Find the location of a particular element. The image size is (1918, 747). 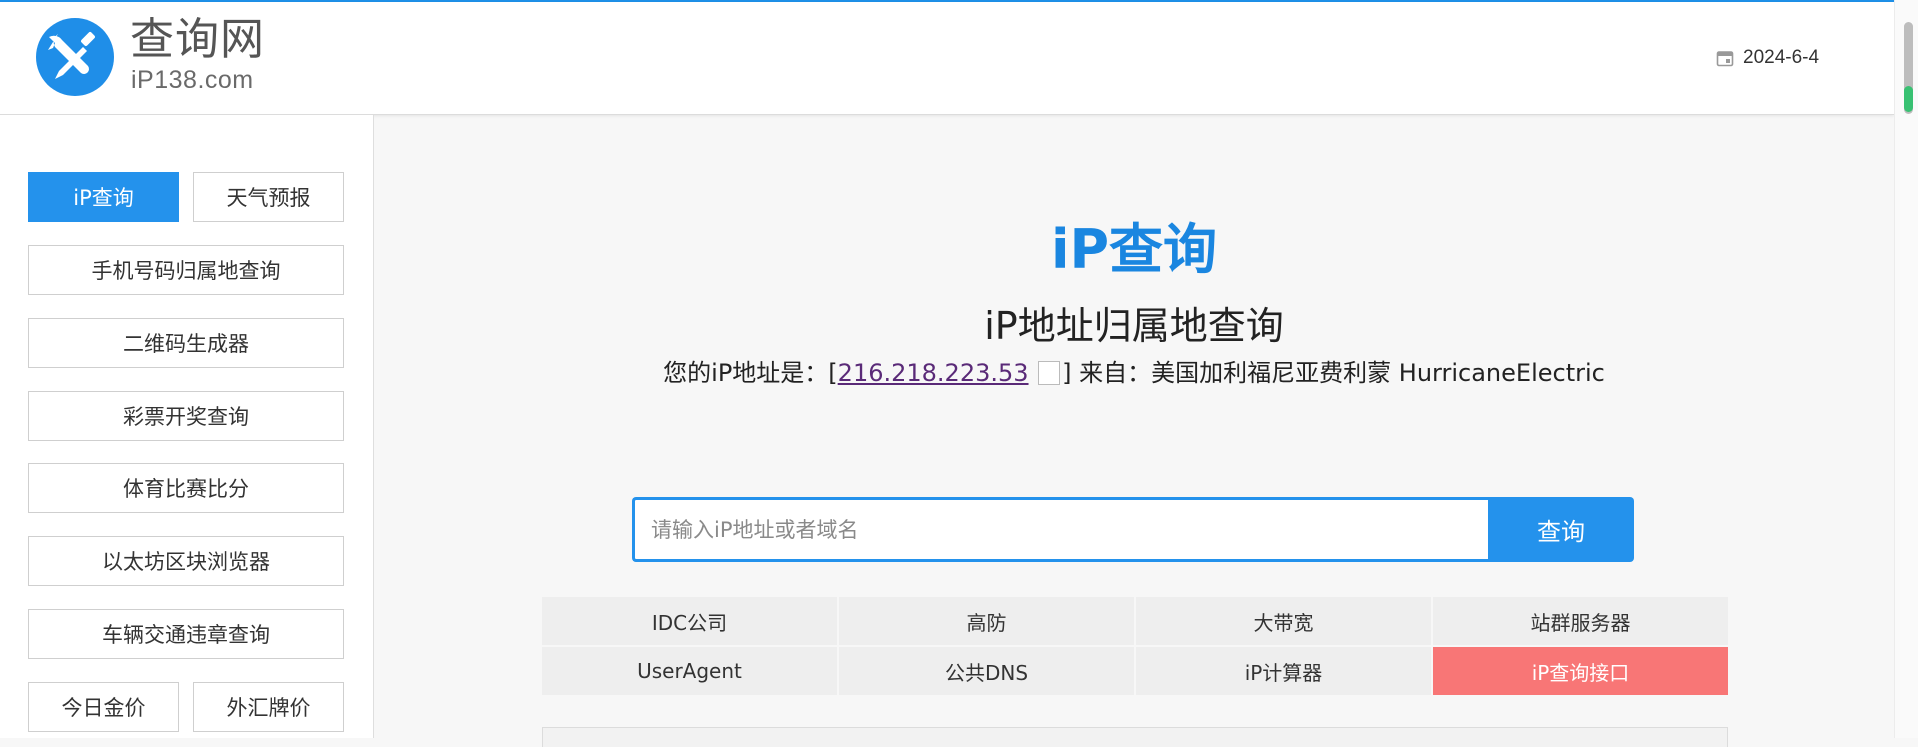

result-panel is located at coordinates (1135, 737).